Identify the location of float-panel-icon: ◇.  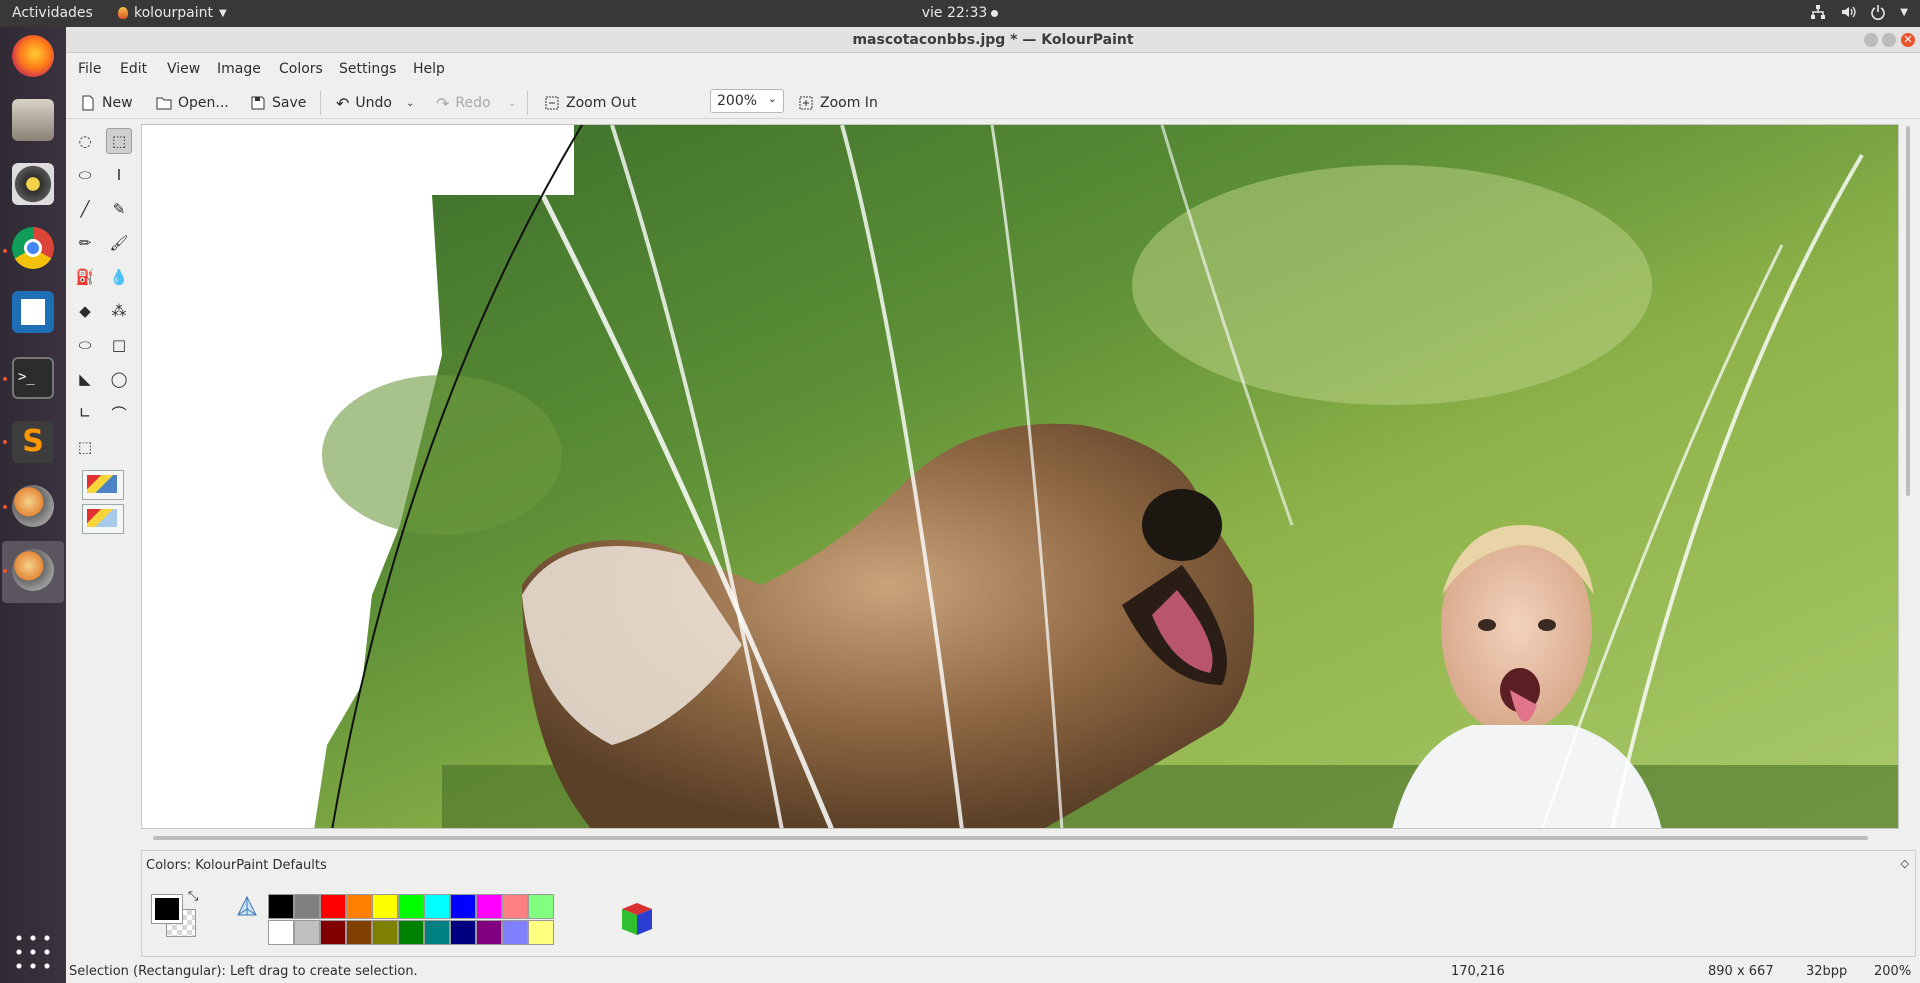
(1905, 863).